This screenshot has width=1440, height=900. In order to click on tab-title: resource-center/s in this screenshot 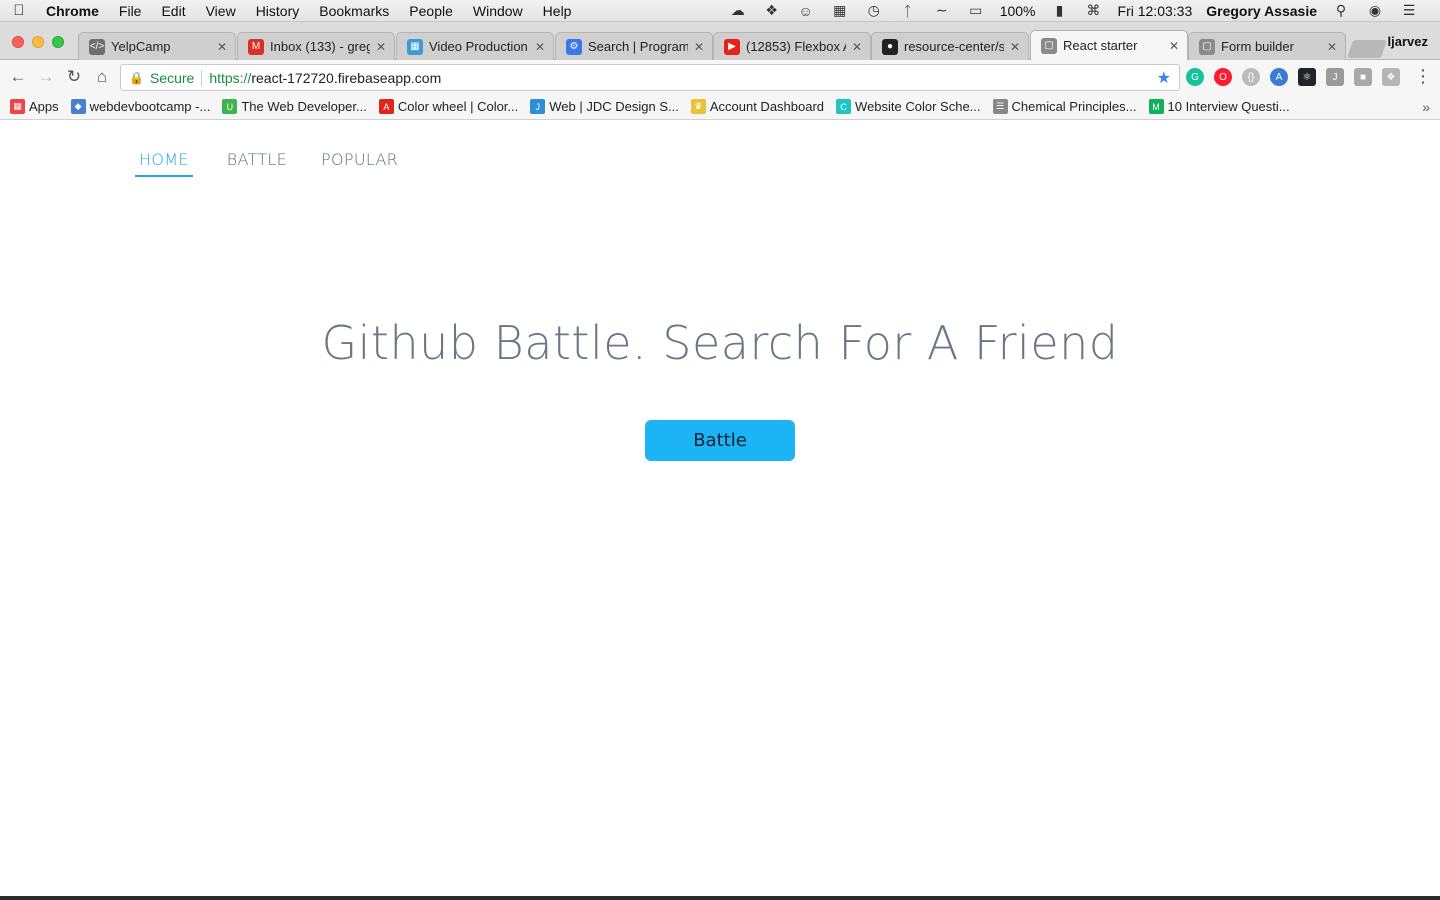, I will do `click(954, 46)`.